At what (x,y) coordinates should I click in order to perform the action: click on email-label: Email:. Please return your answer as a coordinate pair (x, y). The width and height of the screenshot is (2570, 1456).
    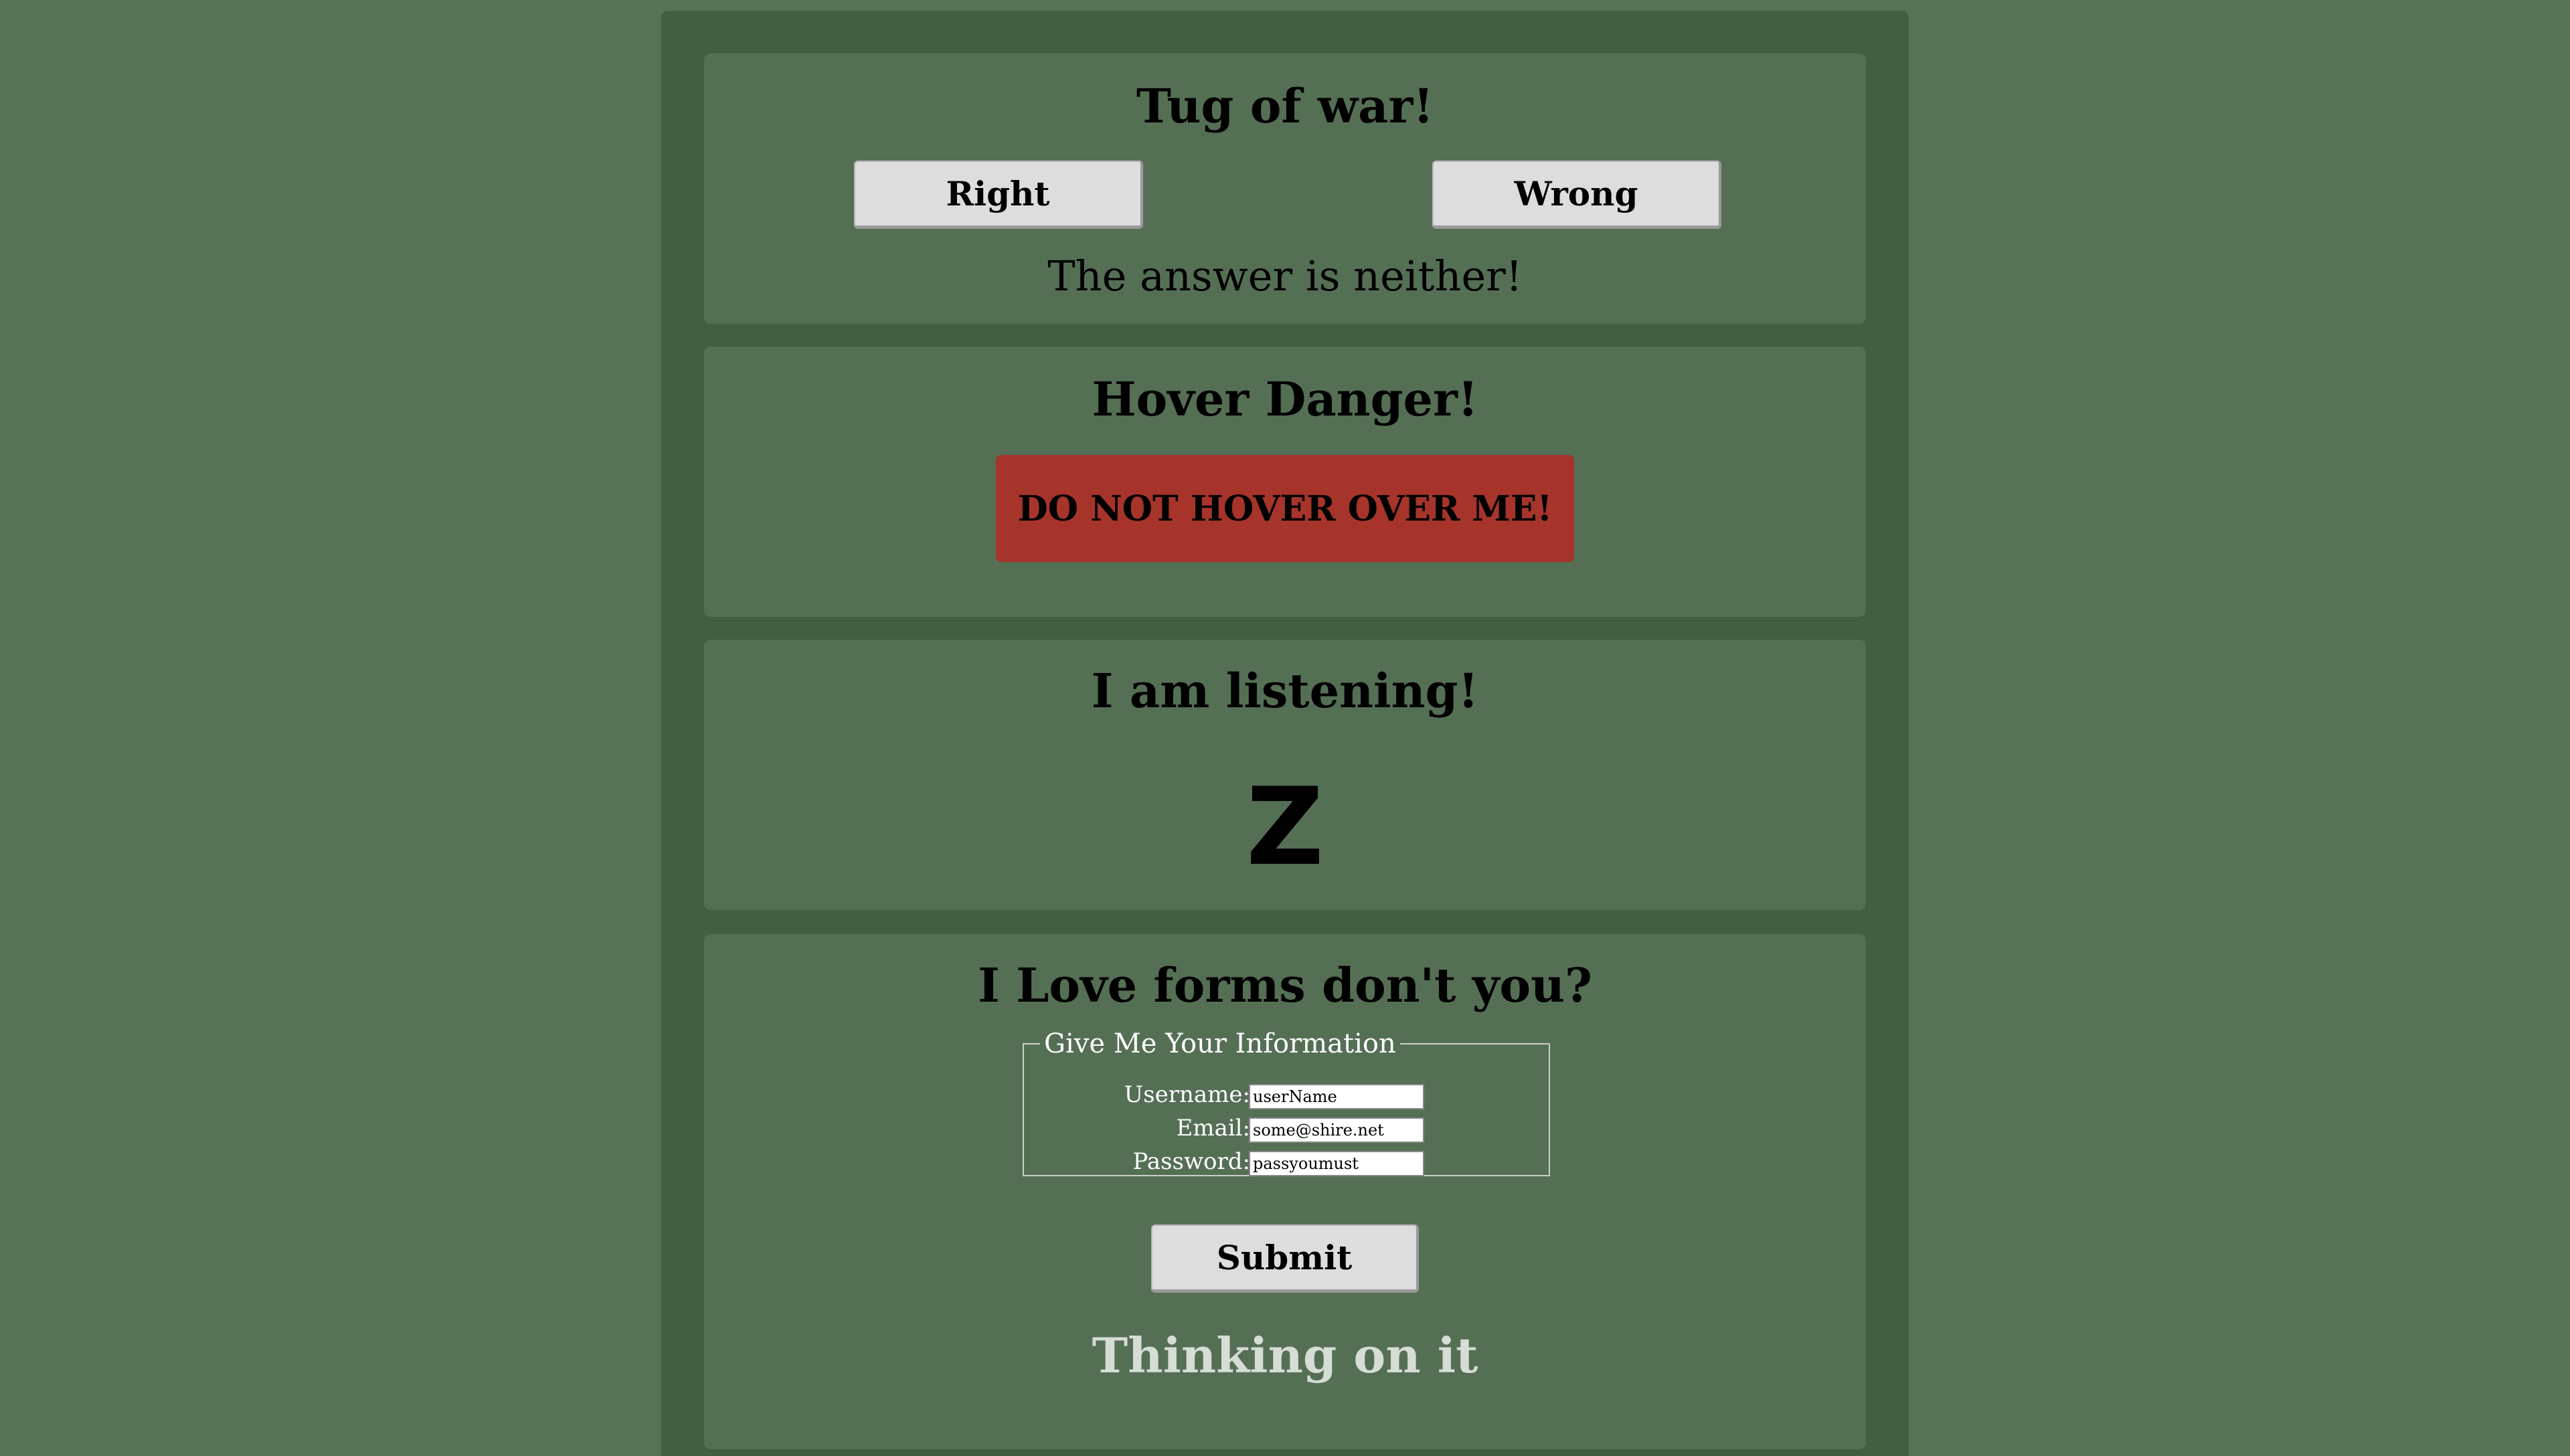
    Looking at the image, I should click on (1213, 1128).